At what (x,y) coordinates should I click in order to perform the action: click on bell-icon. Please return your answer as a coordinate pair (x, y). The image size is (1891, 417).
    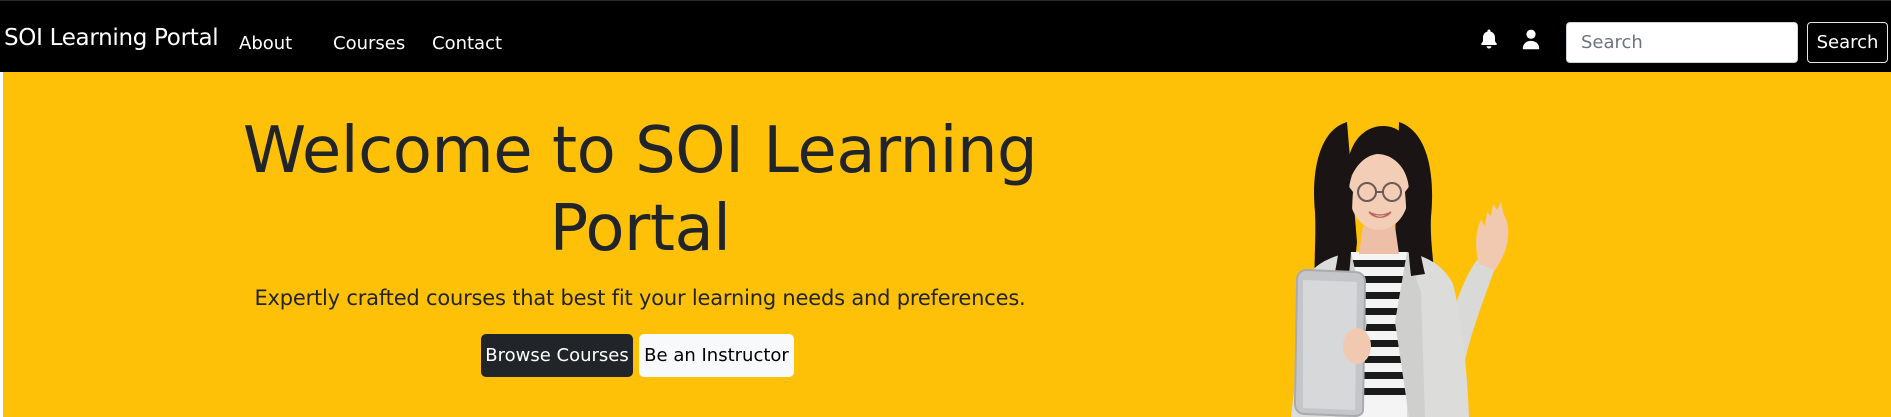
    Looking at the image, I should click on (1489, 39).